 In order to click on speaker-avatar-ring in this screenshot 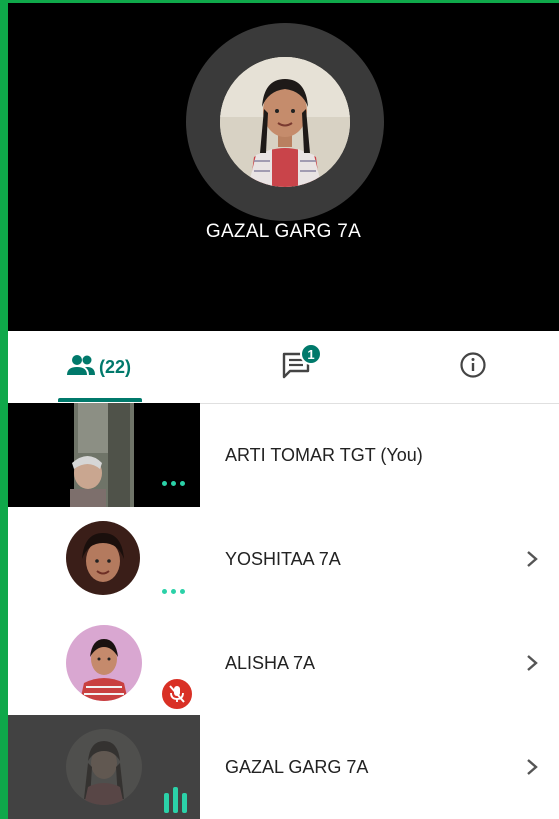, I will do `click(285, 122)`.